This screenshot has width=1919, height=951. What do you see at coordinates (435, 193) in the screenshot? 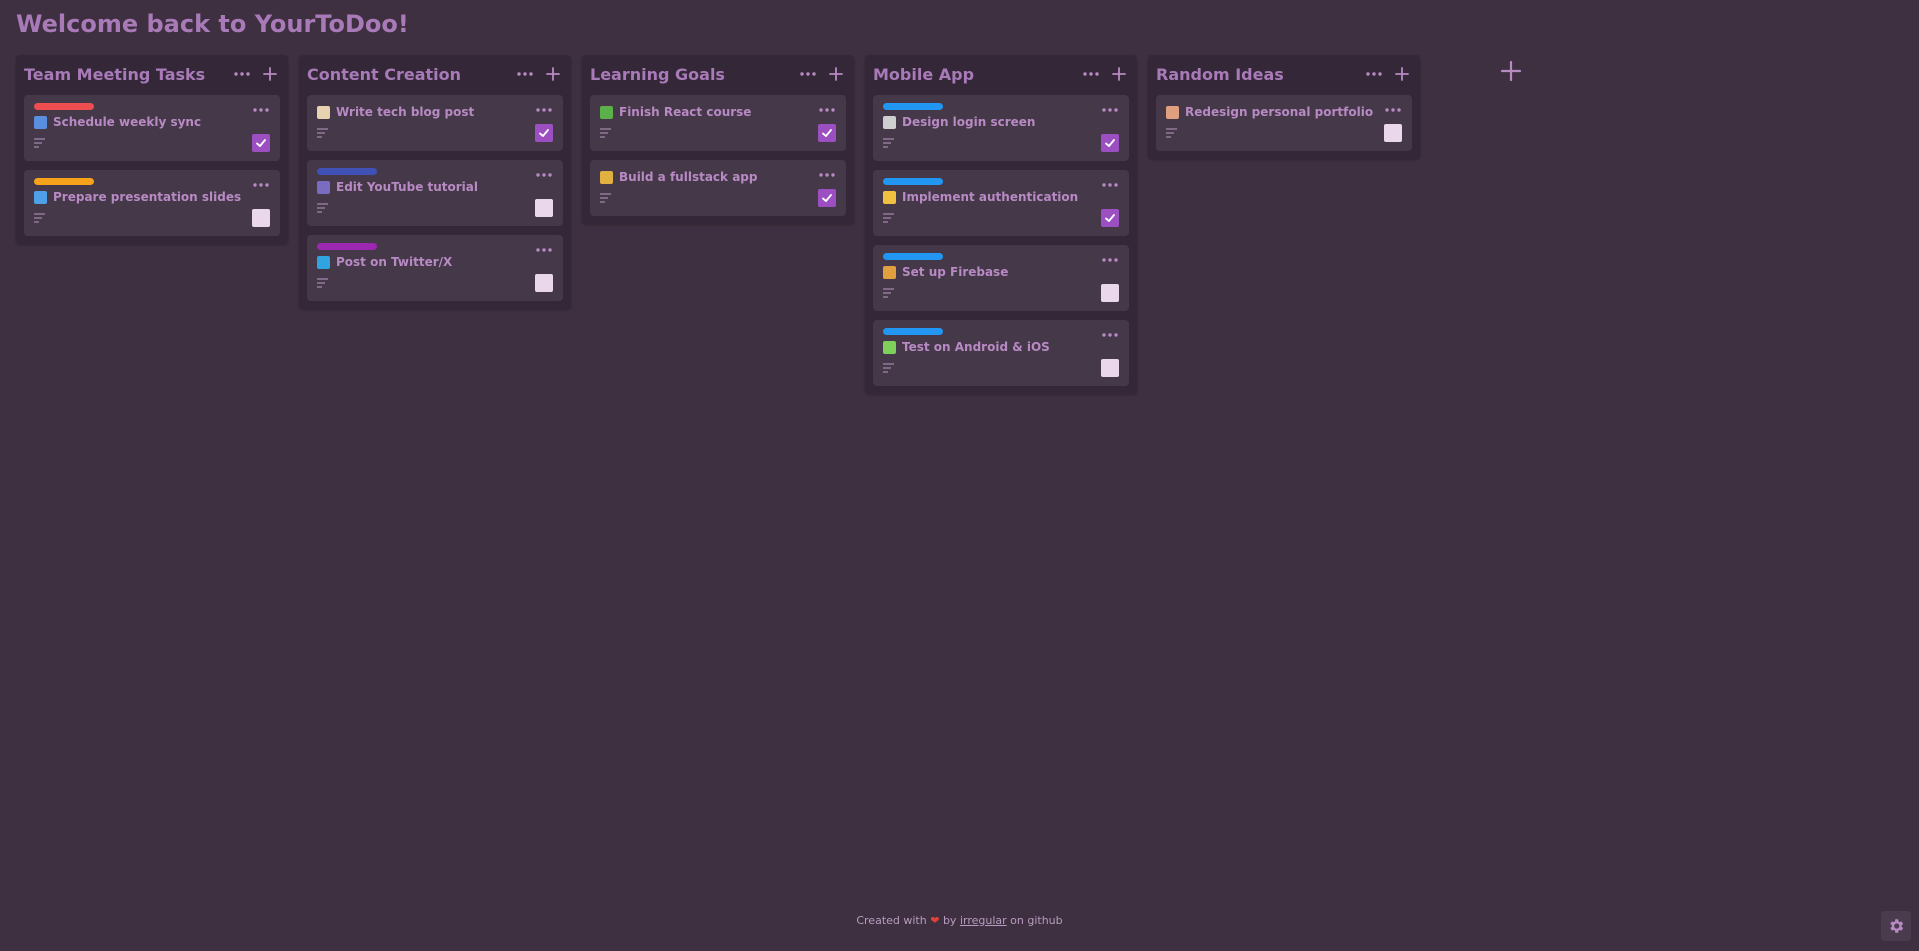
I see `task-card: Edit YouTube tutorial` at bounding box center [435, 193].